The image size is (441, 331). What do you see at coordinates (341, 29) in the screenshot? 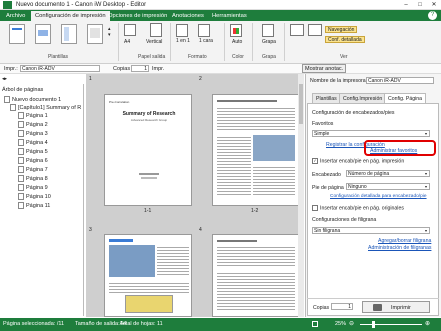
I see `navigation-toggle: Navegación` at bounding box center [341, 29].